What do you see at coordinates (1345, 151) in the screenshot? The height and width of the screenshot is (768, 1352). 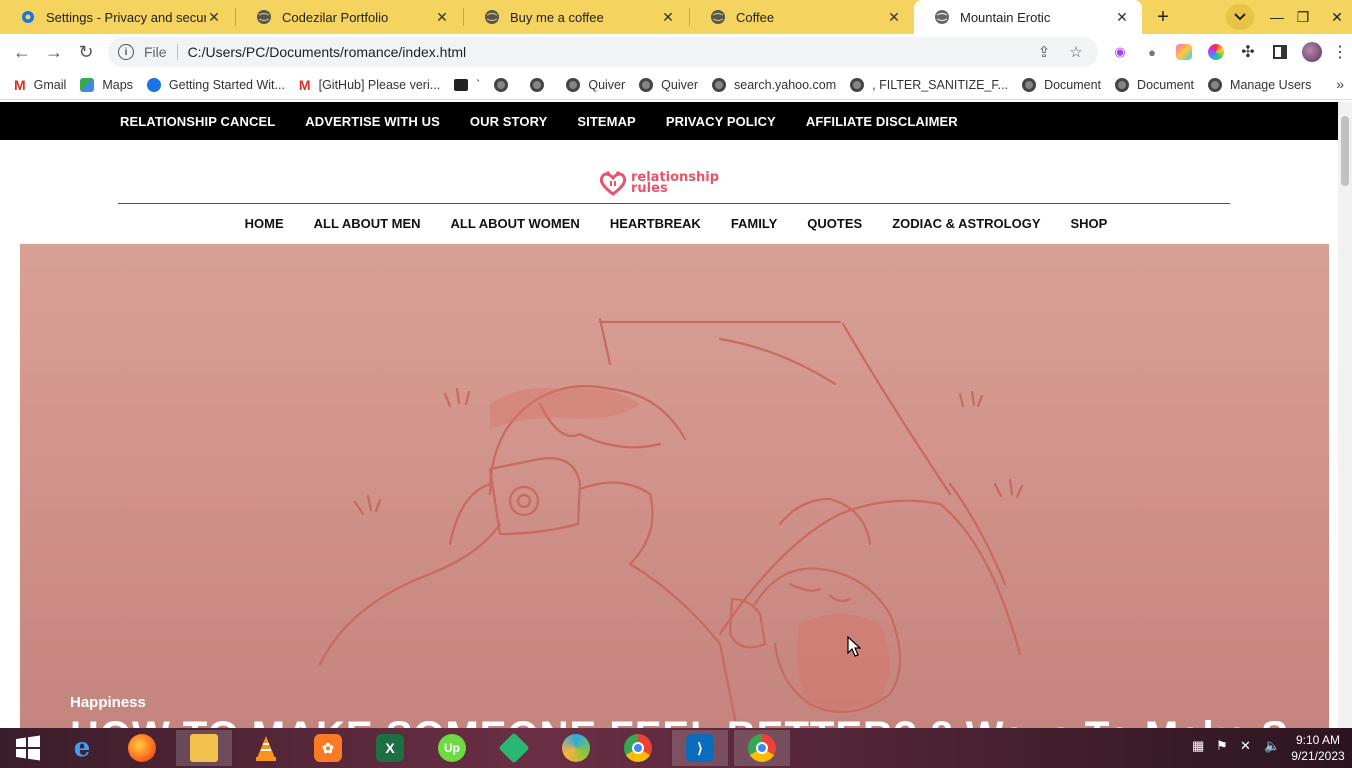 I see `scrollbar-thumb` at bounding box center [1345, 151].